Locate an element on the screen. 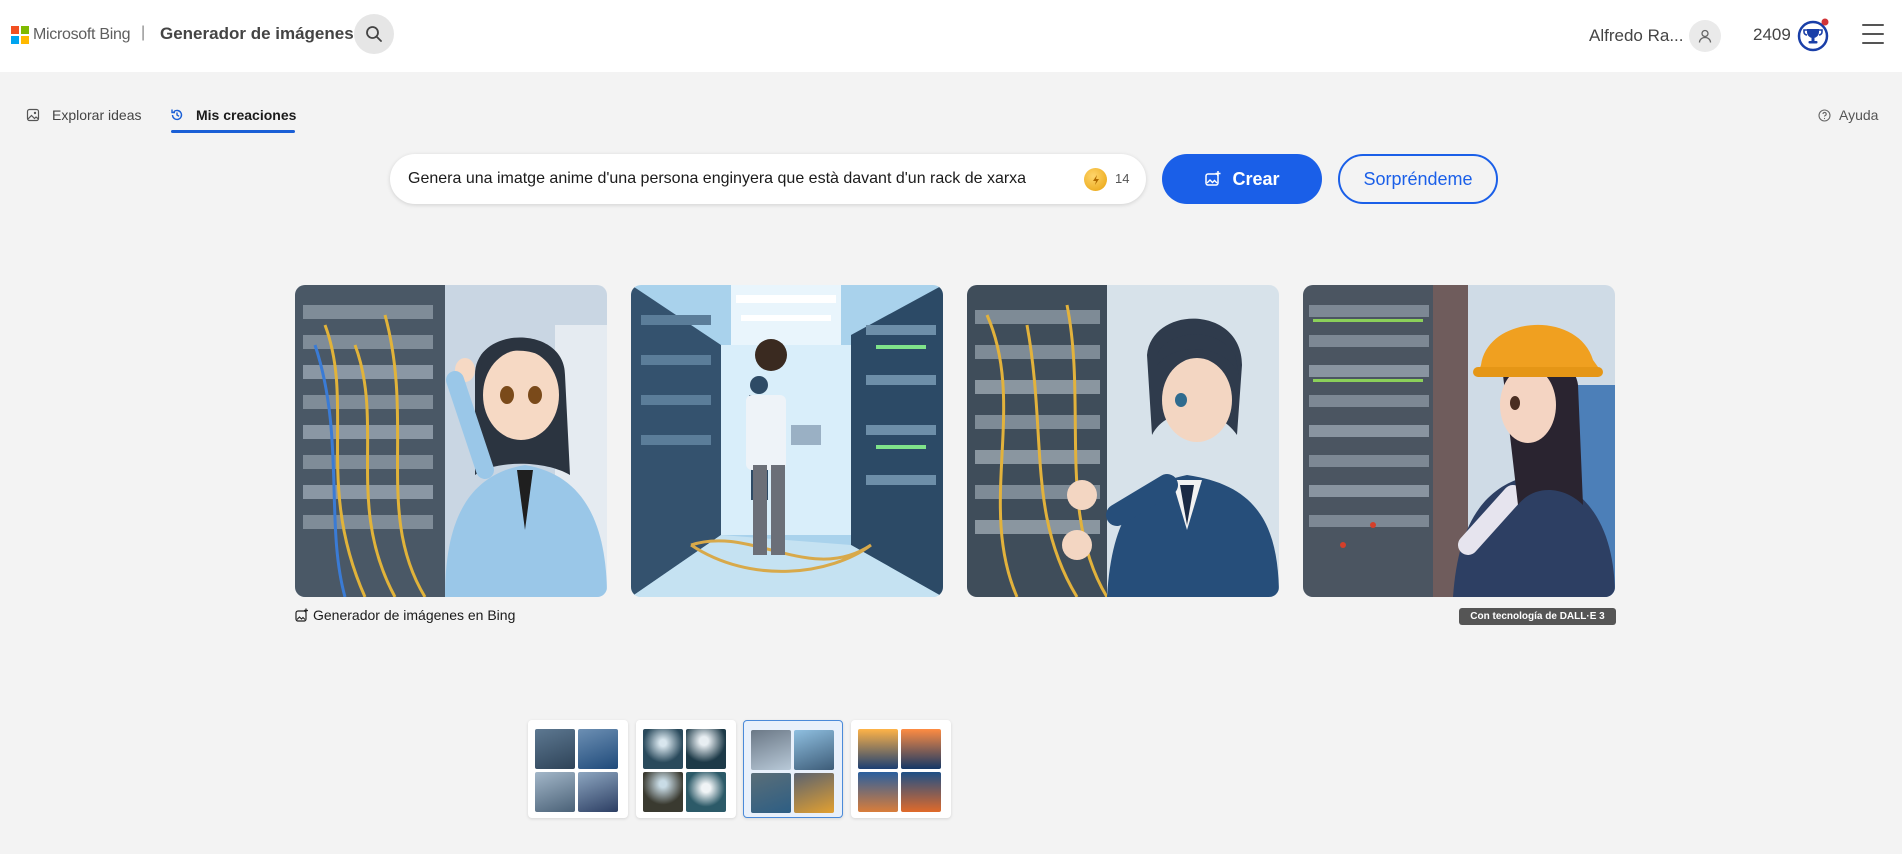  boost-count: 14 is located at coordinates (1122, 178).